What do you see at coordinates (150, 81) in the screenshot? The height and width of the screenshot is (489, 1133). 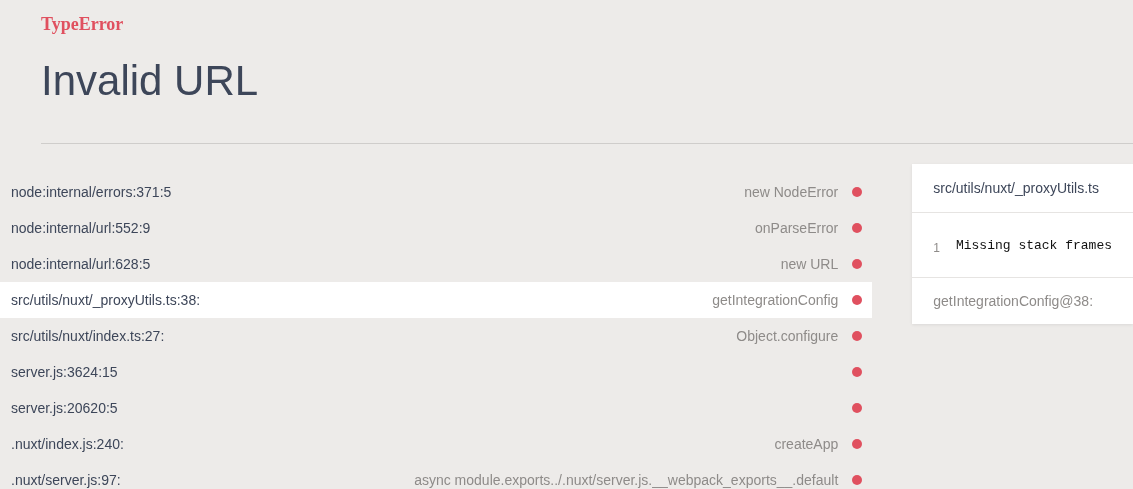 I see `error-message: Invalid URL` at bounding box center [150, 81].